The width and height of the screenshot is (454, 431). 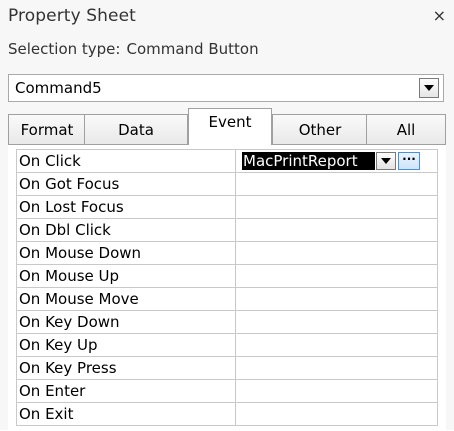 I want to click on table-row: On Mouse Up, so click(x=227, y=276).